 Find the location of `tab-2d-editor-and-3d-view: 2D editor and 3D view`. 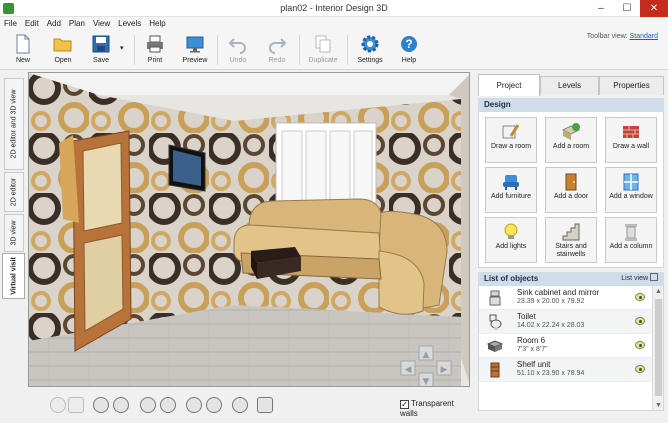

tab-2d-editor-and-3d-view: 2D editor and 3D view is located at coordinates (14, 124).